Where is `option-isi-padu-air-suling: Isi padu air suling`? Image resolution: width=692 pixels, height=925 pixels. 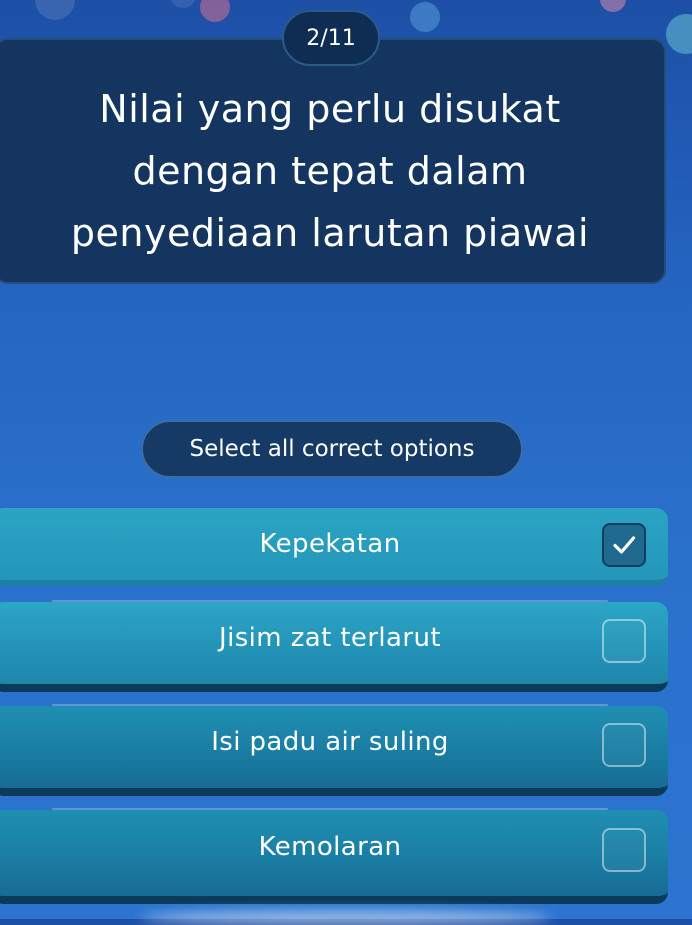 option-isi-padu-air-suling: Isi padu air suling is located at coordinates (334, 750).